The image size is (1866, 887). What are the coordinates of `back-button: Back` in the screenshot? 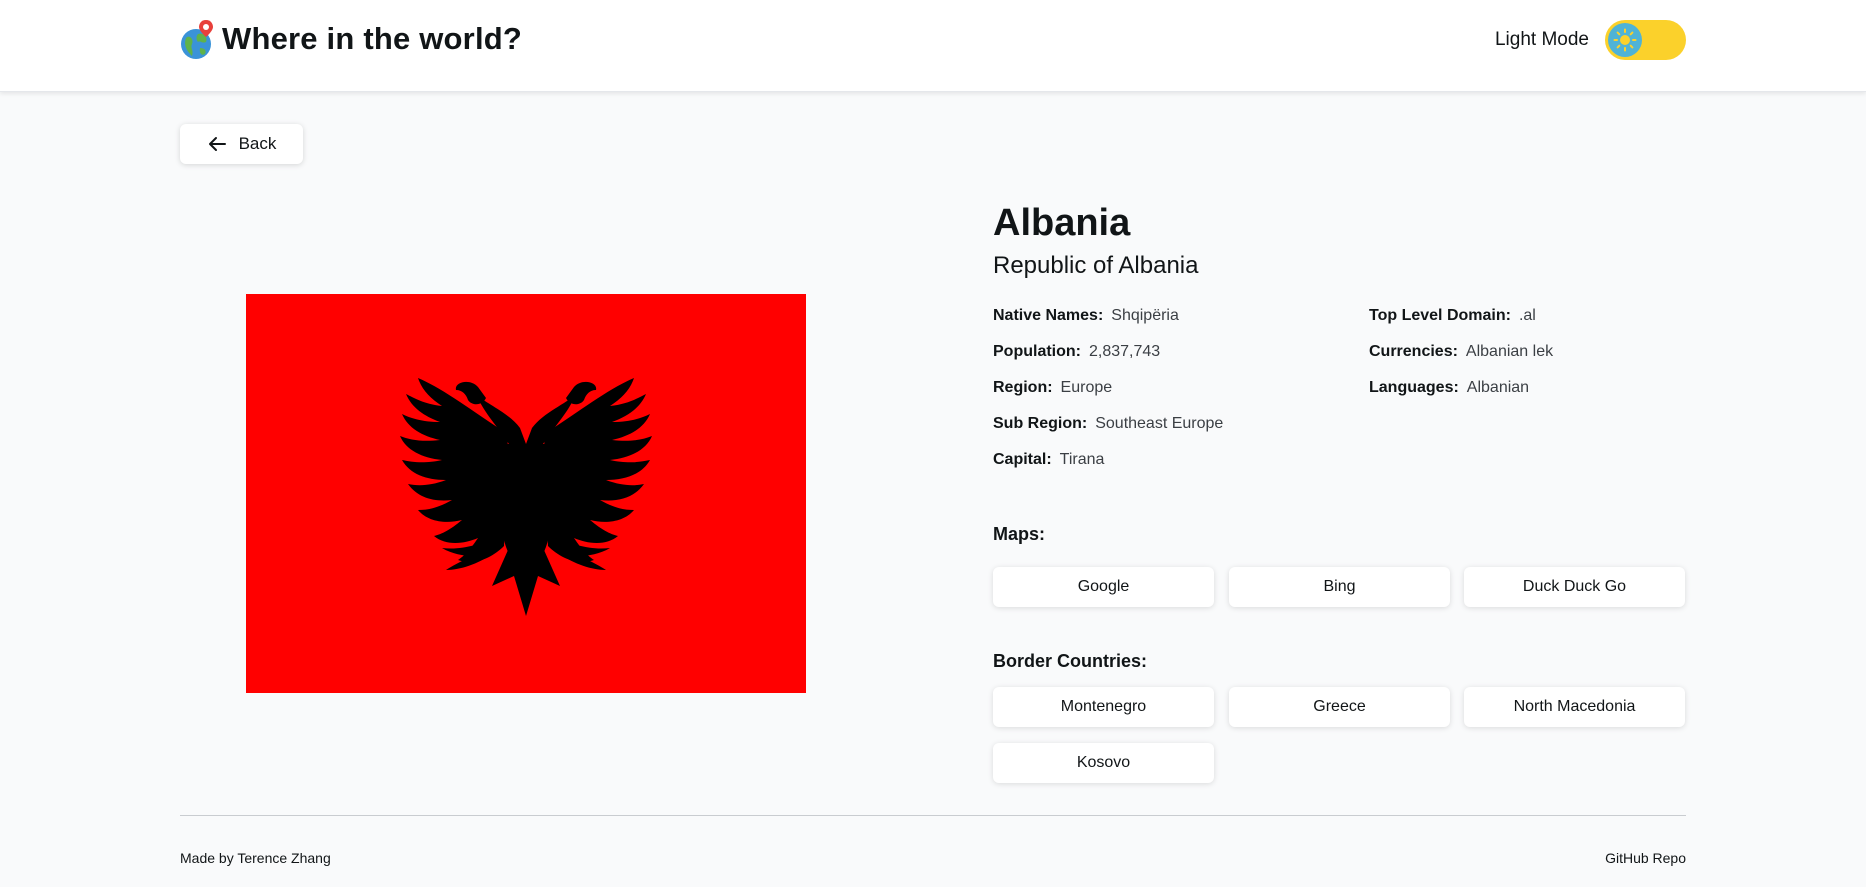 It's located at (241, 144).